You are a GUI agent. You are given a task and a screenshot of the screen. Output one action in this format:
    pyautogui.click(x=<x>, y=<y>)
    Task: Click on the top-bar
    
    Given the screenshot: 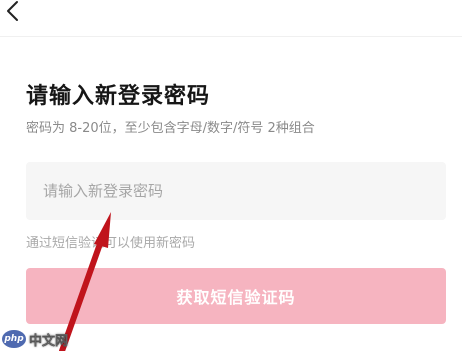 What is the action you would take?
    pyautogui.click(x=231, y=18)
    